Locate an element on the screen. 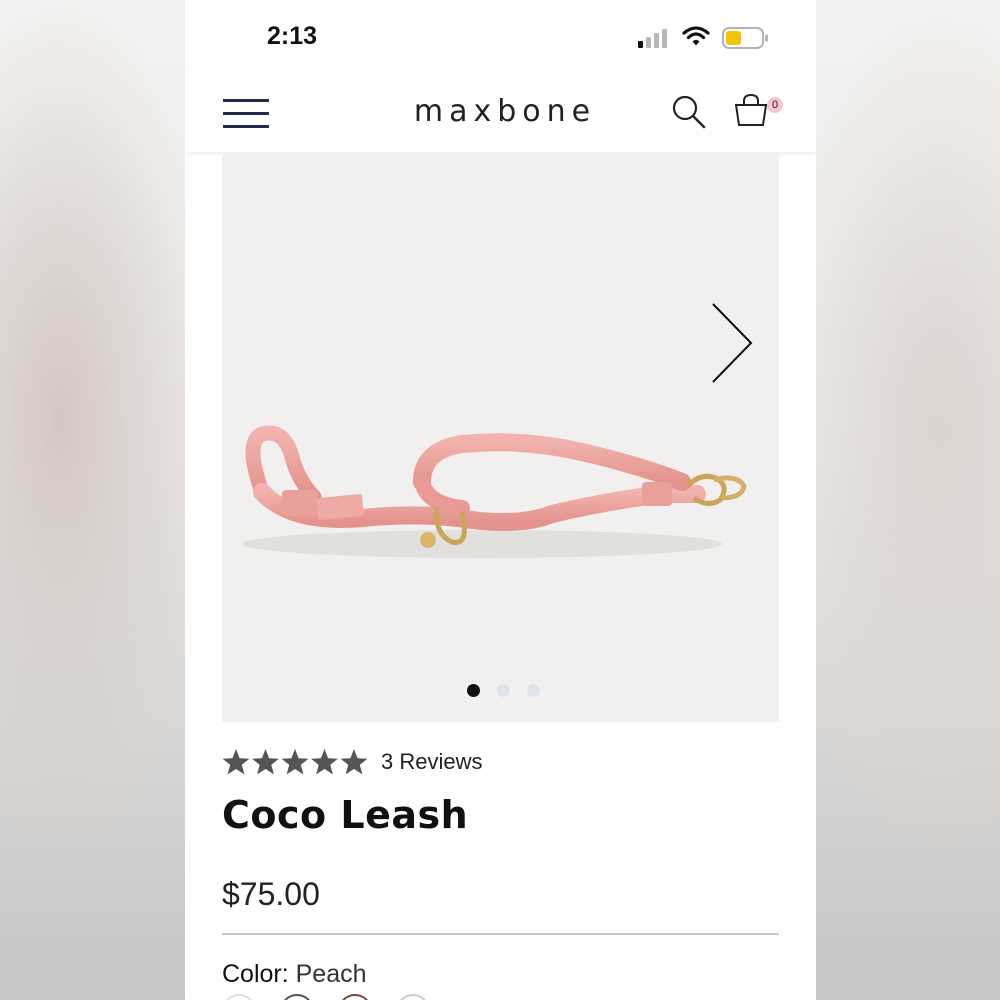 This screenshot has height=1000, width=1000. cart-icon is located at coordinates (751, 110).